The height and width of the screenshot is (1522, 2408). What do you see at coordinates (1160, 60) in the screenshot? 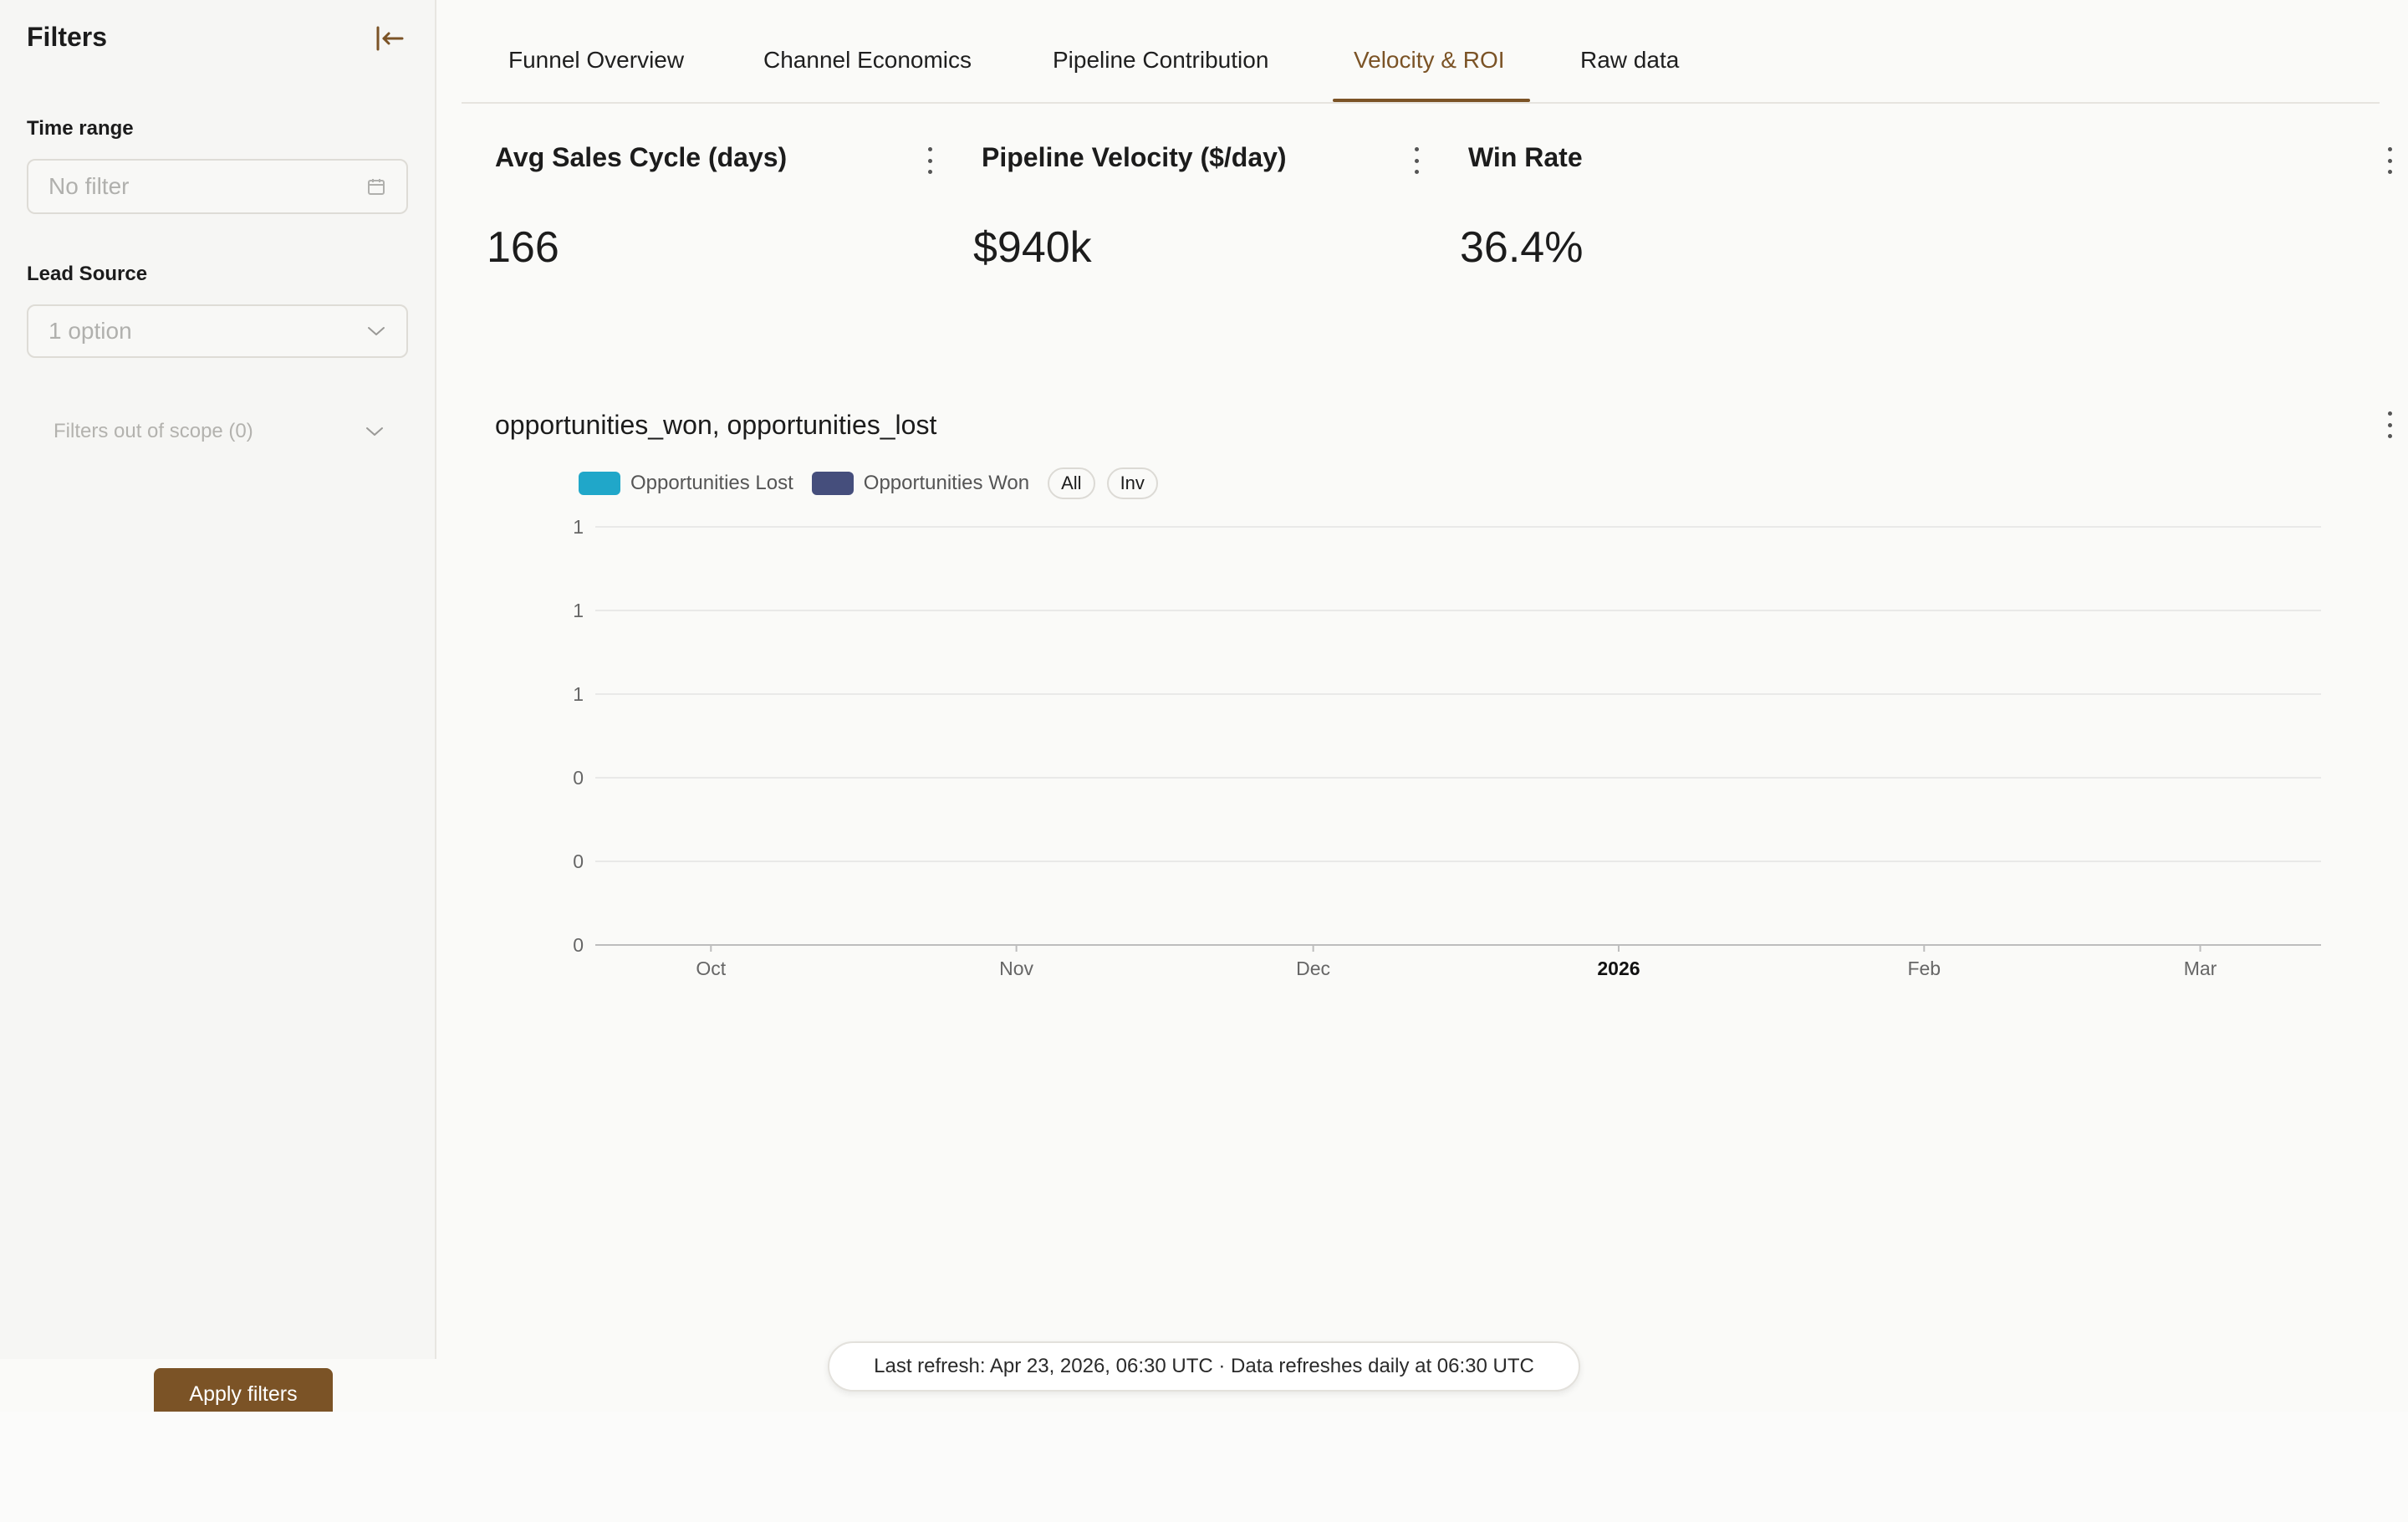
I see `tab-pipeline-contribution: Pipeline Contribution` at bounding box center [1160, 60].